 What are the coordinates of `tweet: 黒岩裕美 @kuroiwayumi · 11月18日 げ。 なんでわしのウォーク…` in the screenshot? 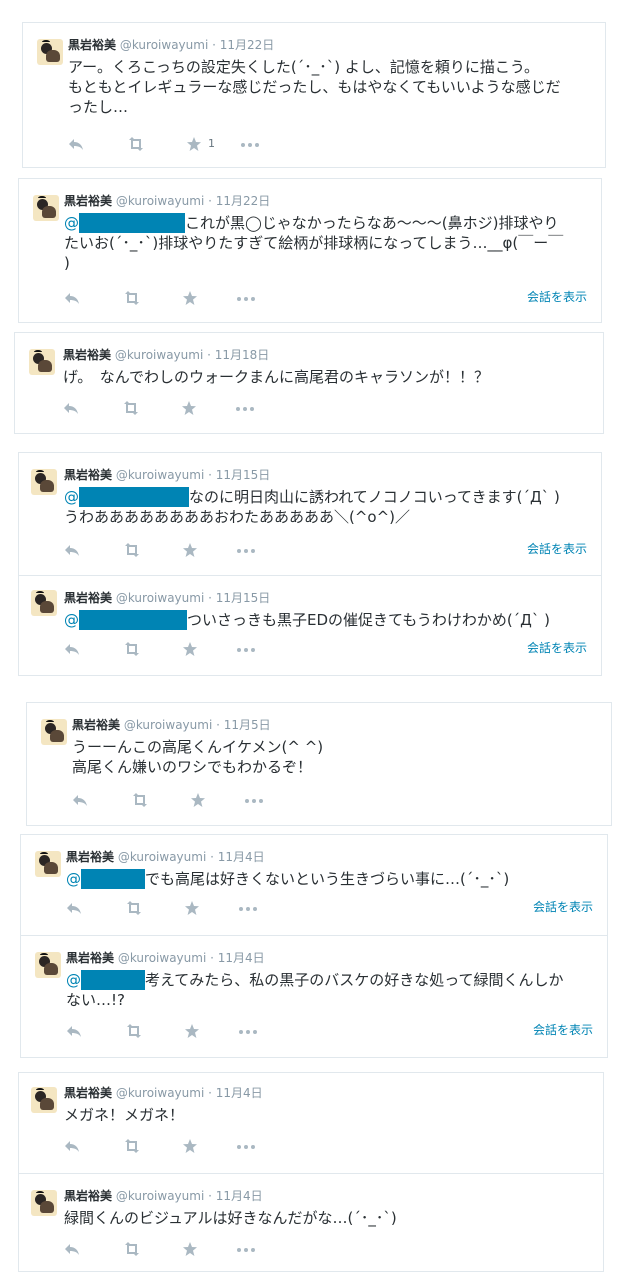 It's located at (309, 384).